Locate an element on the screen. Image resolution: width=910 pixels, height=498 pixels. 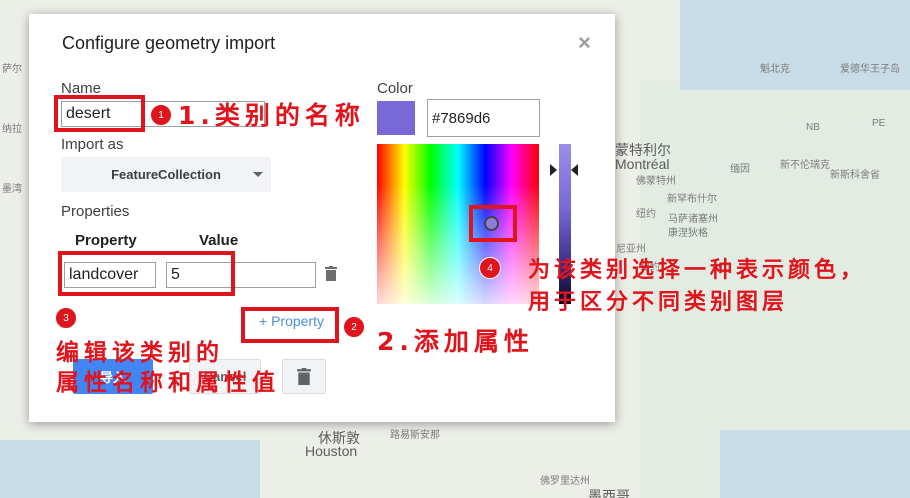
annotation-badge-4: 4 is located at coordinates (490, 268).